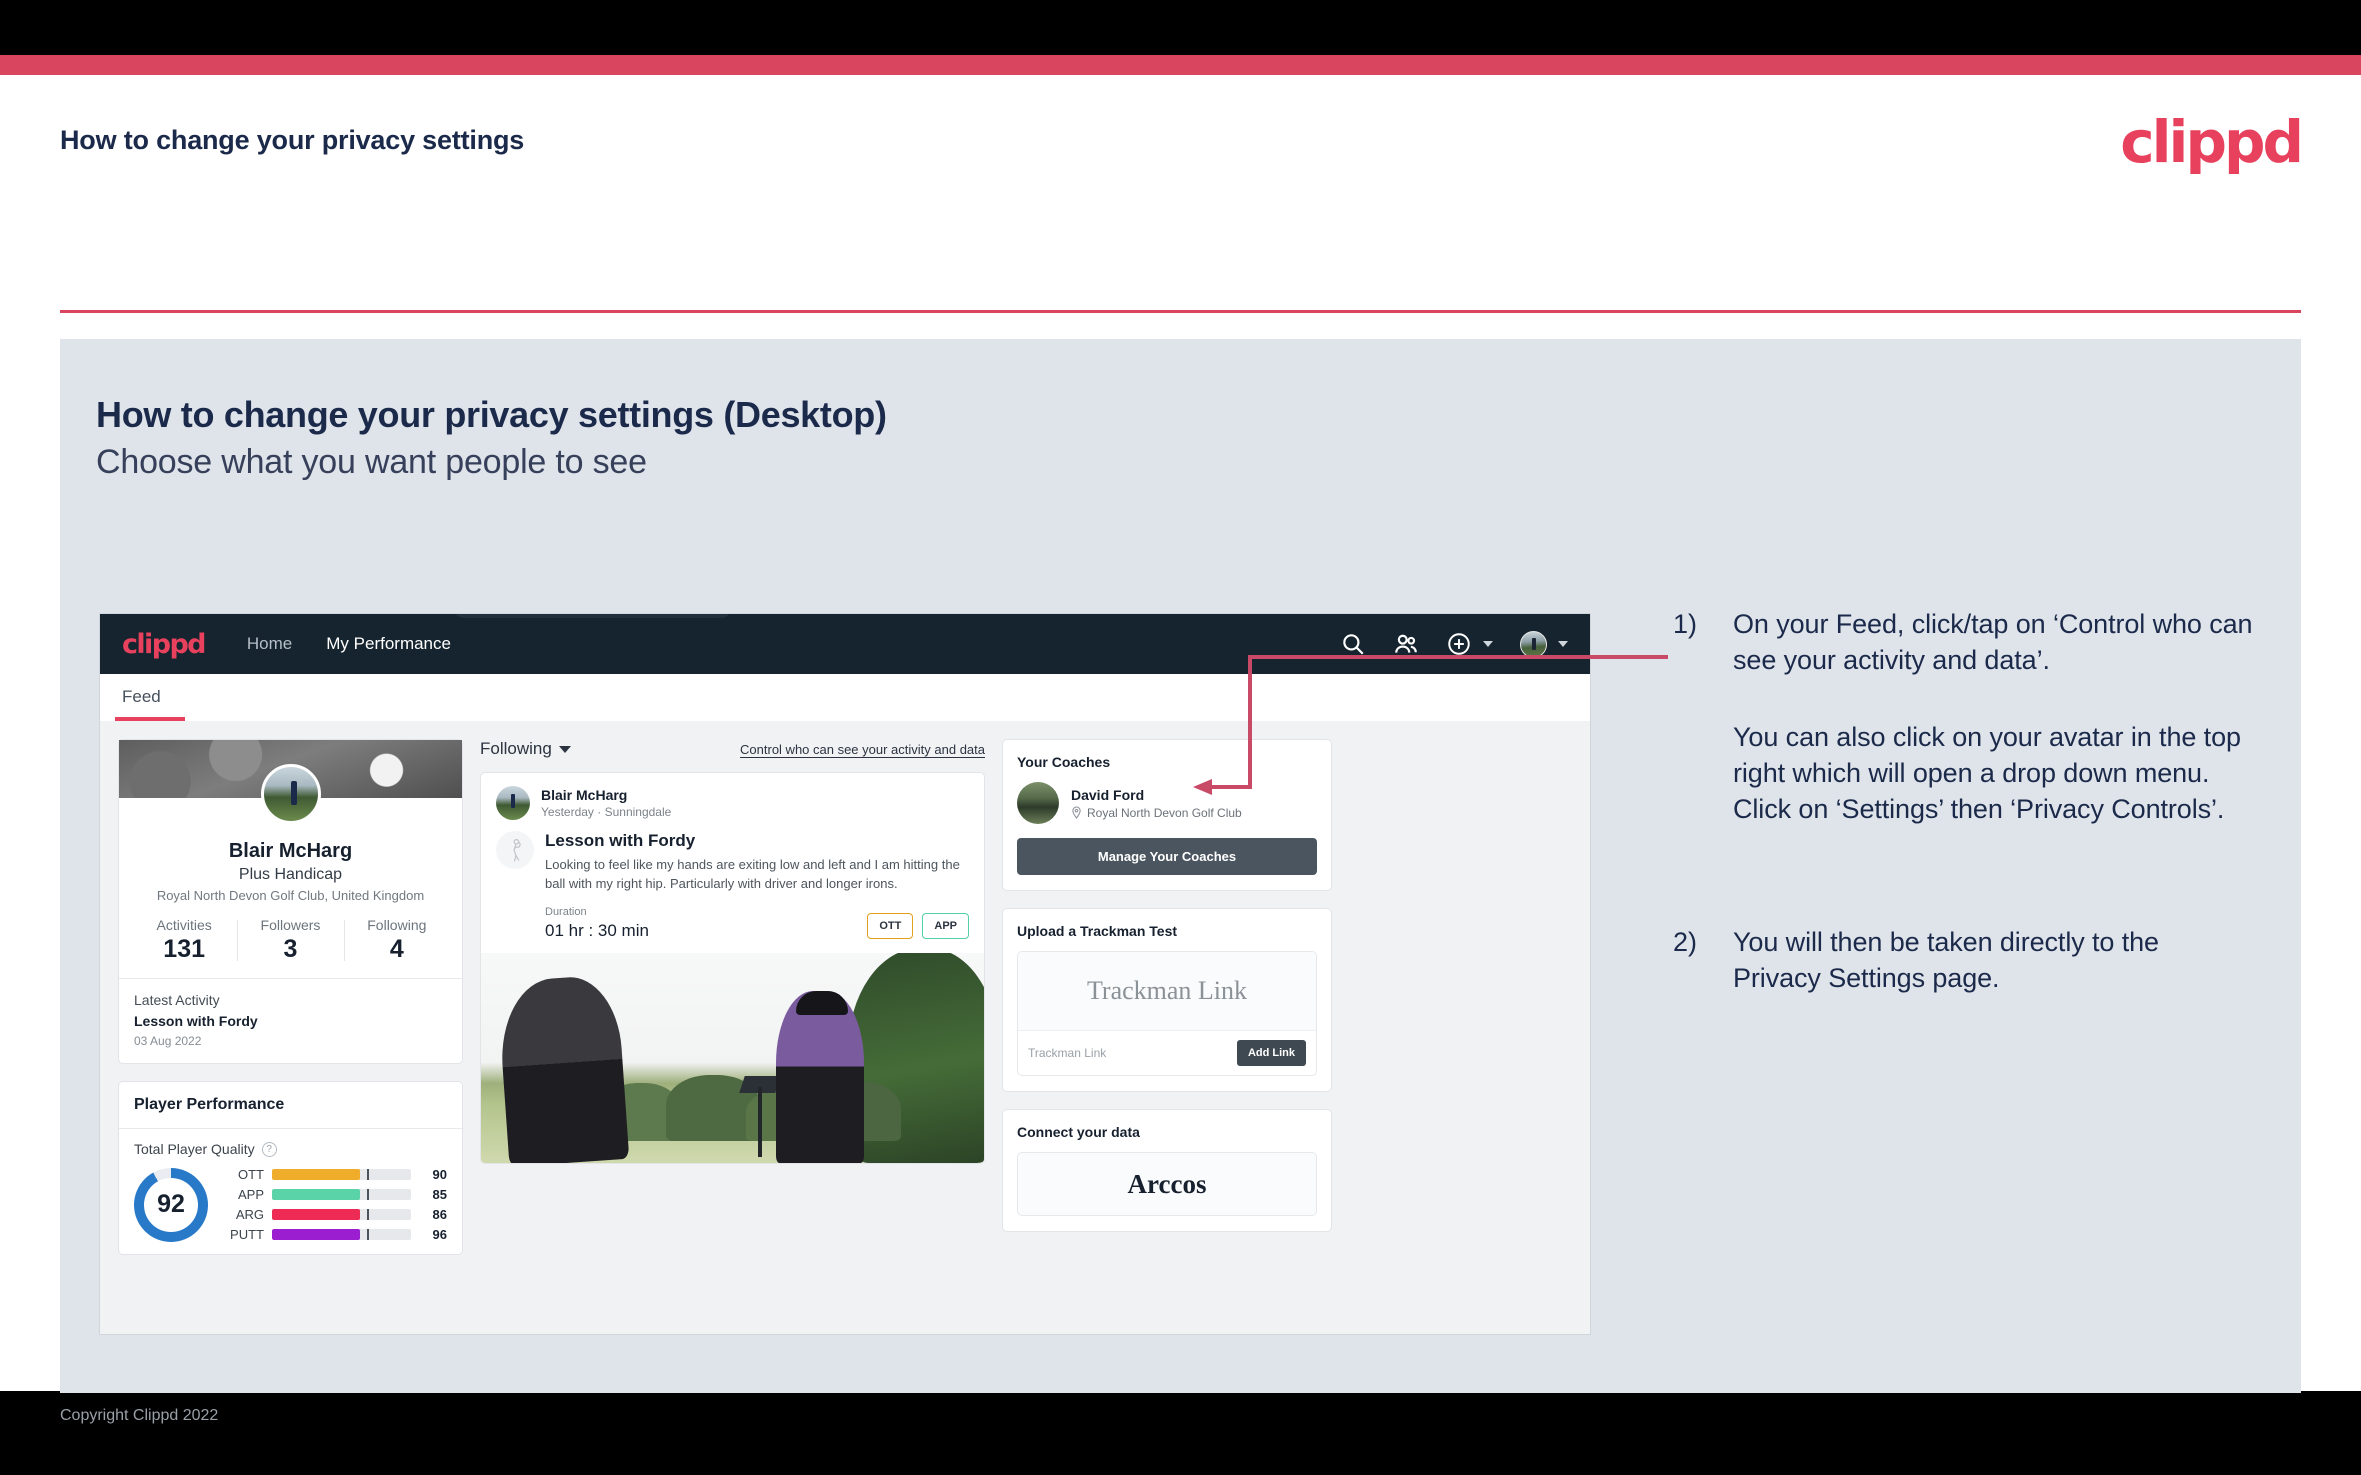  I want to click on connect-your-data-card: Connect your data Arccos, so click(1167, 1170).